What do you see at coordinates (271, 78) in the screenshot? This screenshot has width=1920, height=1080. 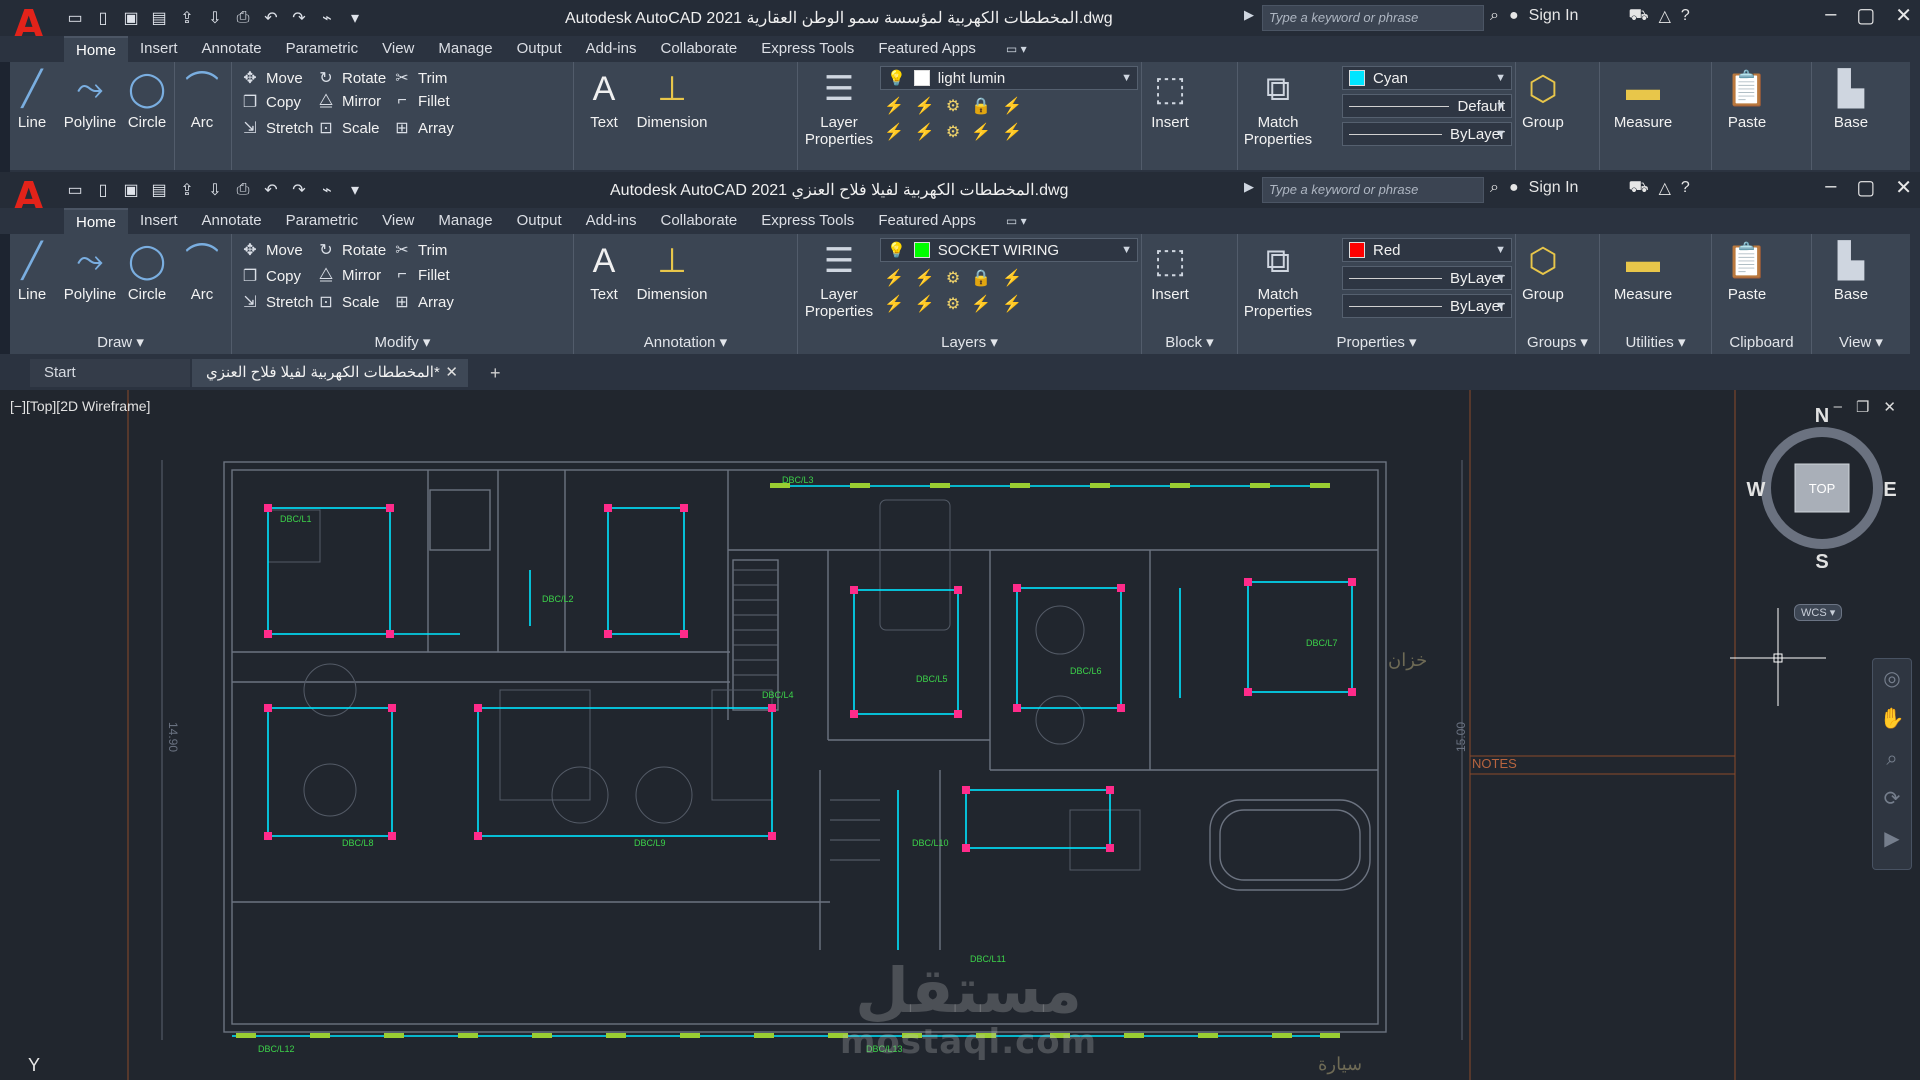 I see `move-button: ✥ Move` at bounding box center [271, 78].